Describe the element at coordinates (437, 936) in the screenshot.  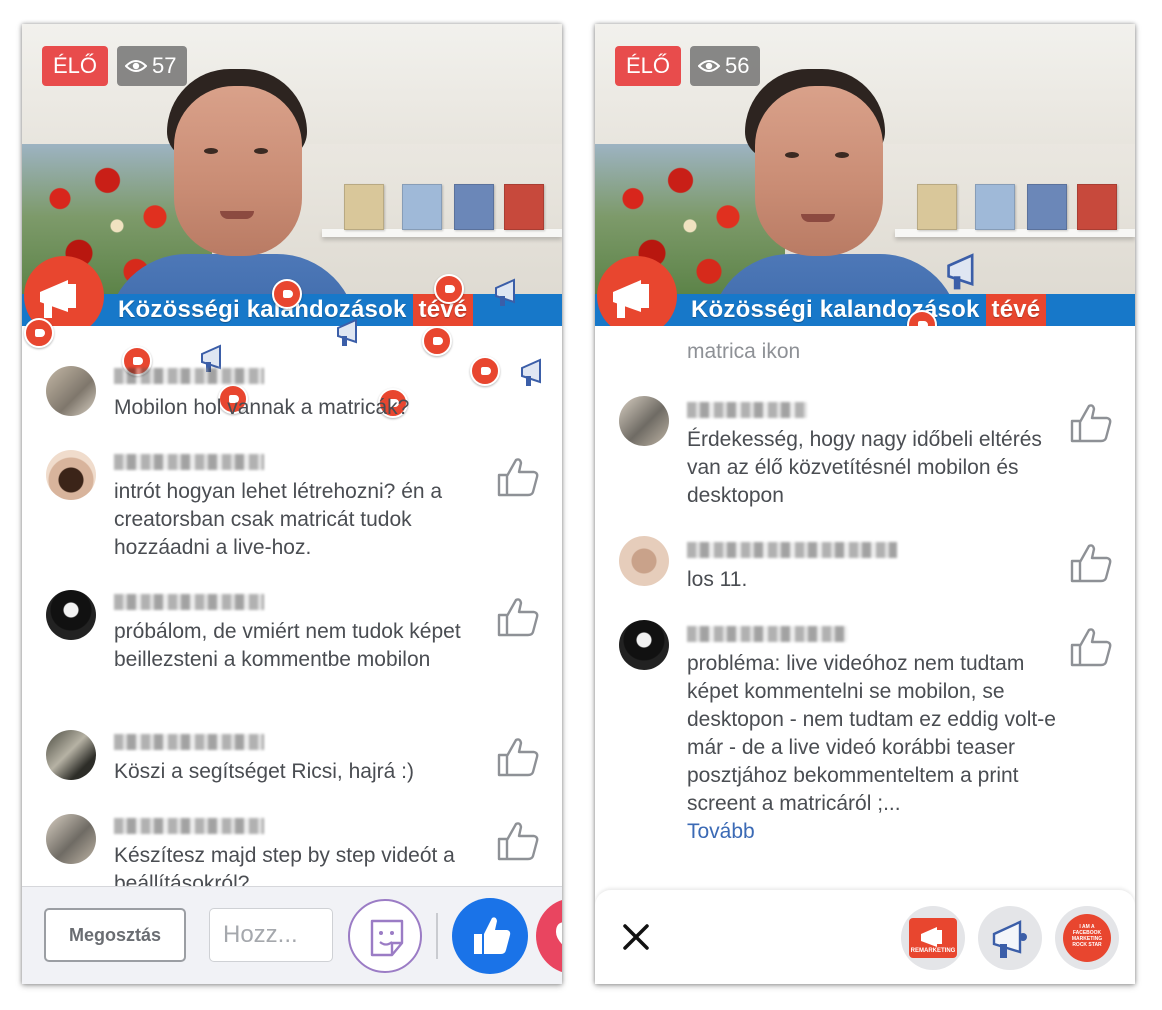
I see `divider` at that location.